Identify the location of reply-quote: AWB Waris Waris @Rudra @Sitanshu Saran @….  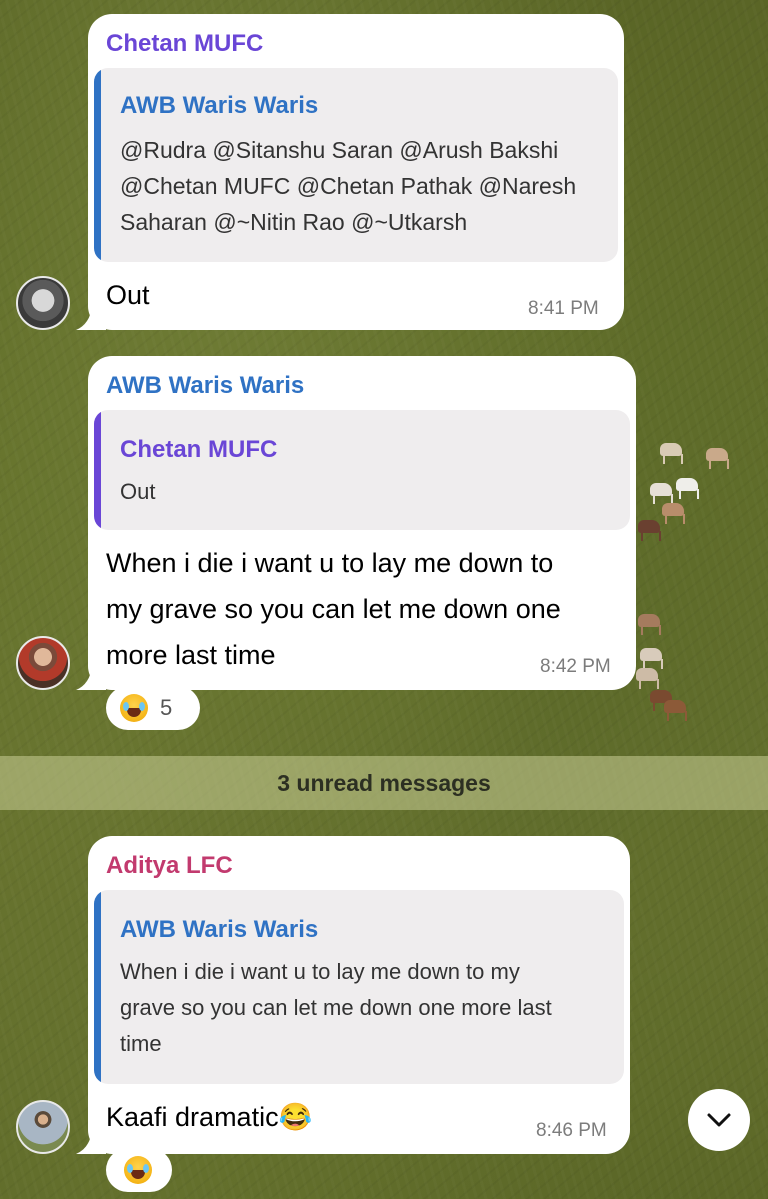
(356, 165).